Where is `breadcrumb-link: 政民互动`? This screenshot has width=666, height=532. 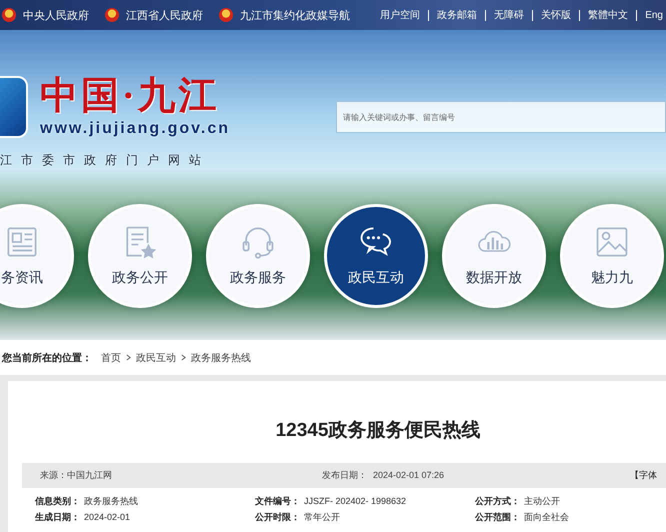 breadcrumb-link: 政民互动 is located at coordinates (156, 357).